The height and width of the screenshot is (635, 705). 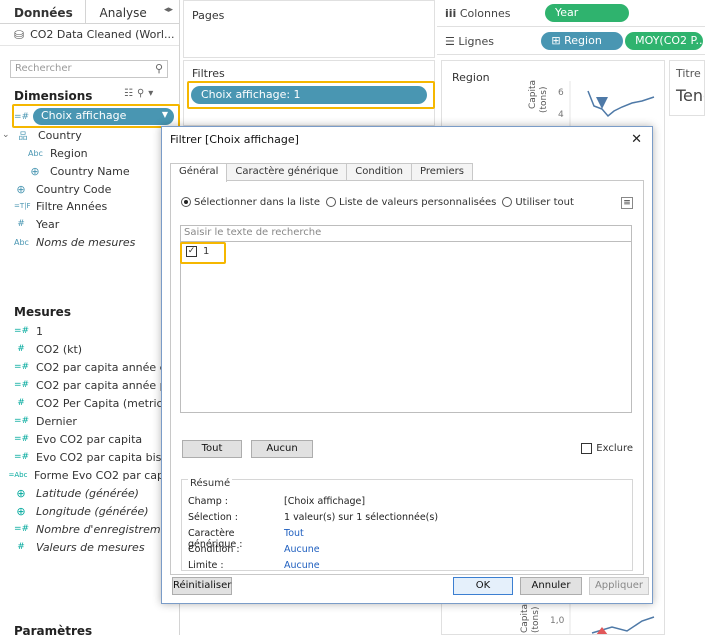 I want to click on axis-tick: 4, so click(x=561, y=115).